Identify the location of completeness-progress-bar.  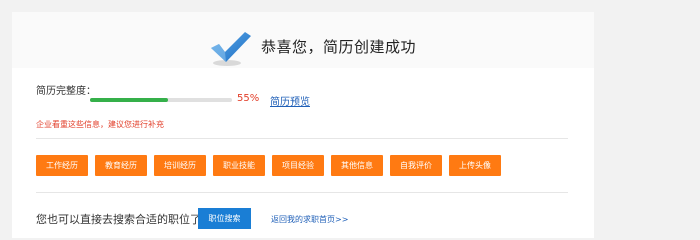
(161, 100).